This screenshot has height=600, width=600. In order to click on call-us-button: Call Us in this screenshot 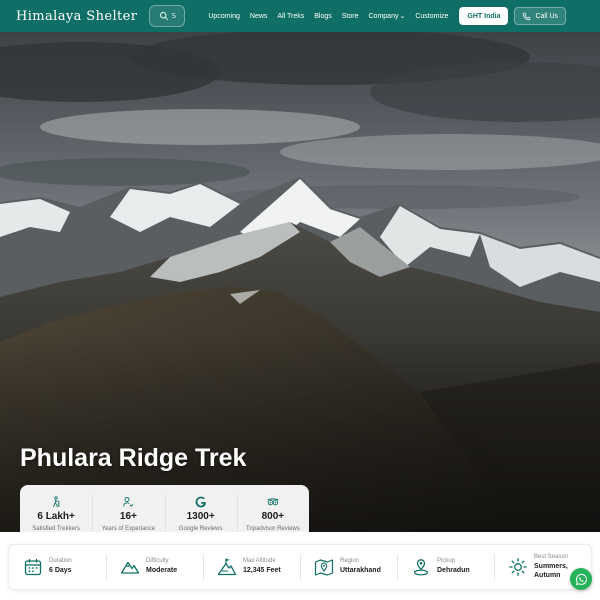, I will do `click(540, 16)`.